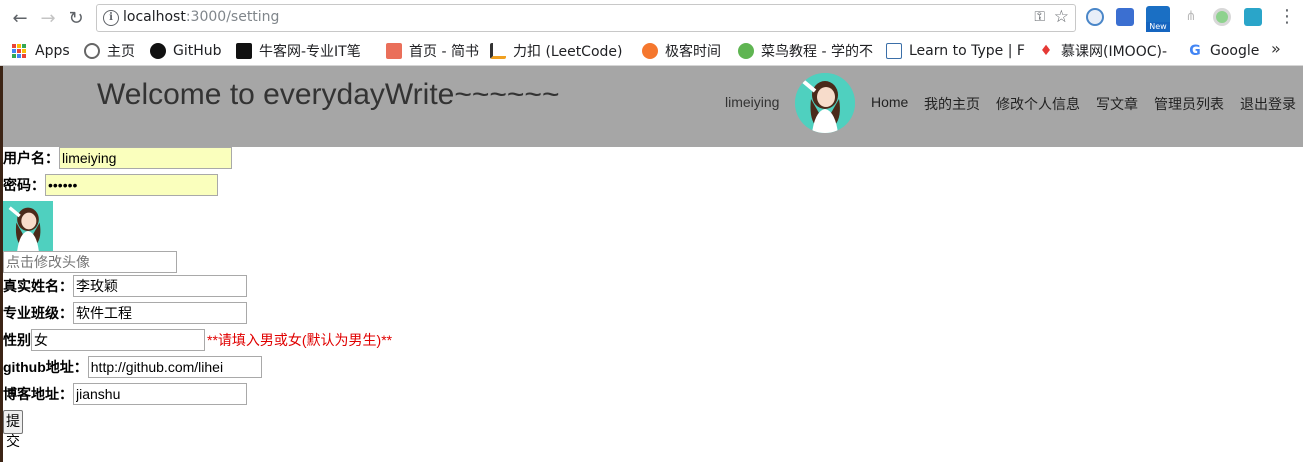  I want to click on submit-button: 提交, so click(13, 429).